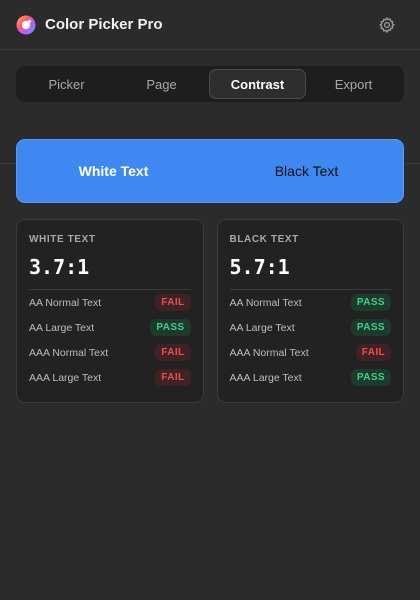 This screenshot has width=420, height=600. Describe the element at coordinates (264, 239) in the screenshot. I see `card-label: BLACK TEXT` at that location.